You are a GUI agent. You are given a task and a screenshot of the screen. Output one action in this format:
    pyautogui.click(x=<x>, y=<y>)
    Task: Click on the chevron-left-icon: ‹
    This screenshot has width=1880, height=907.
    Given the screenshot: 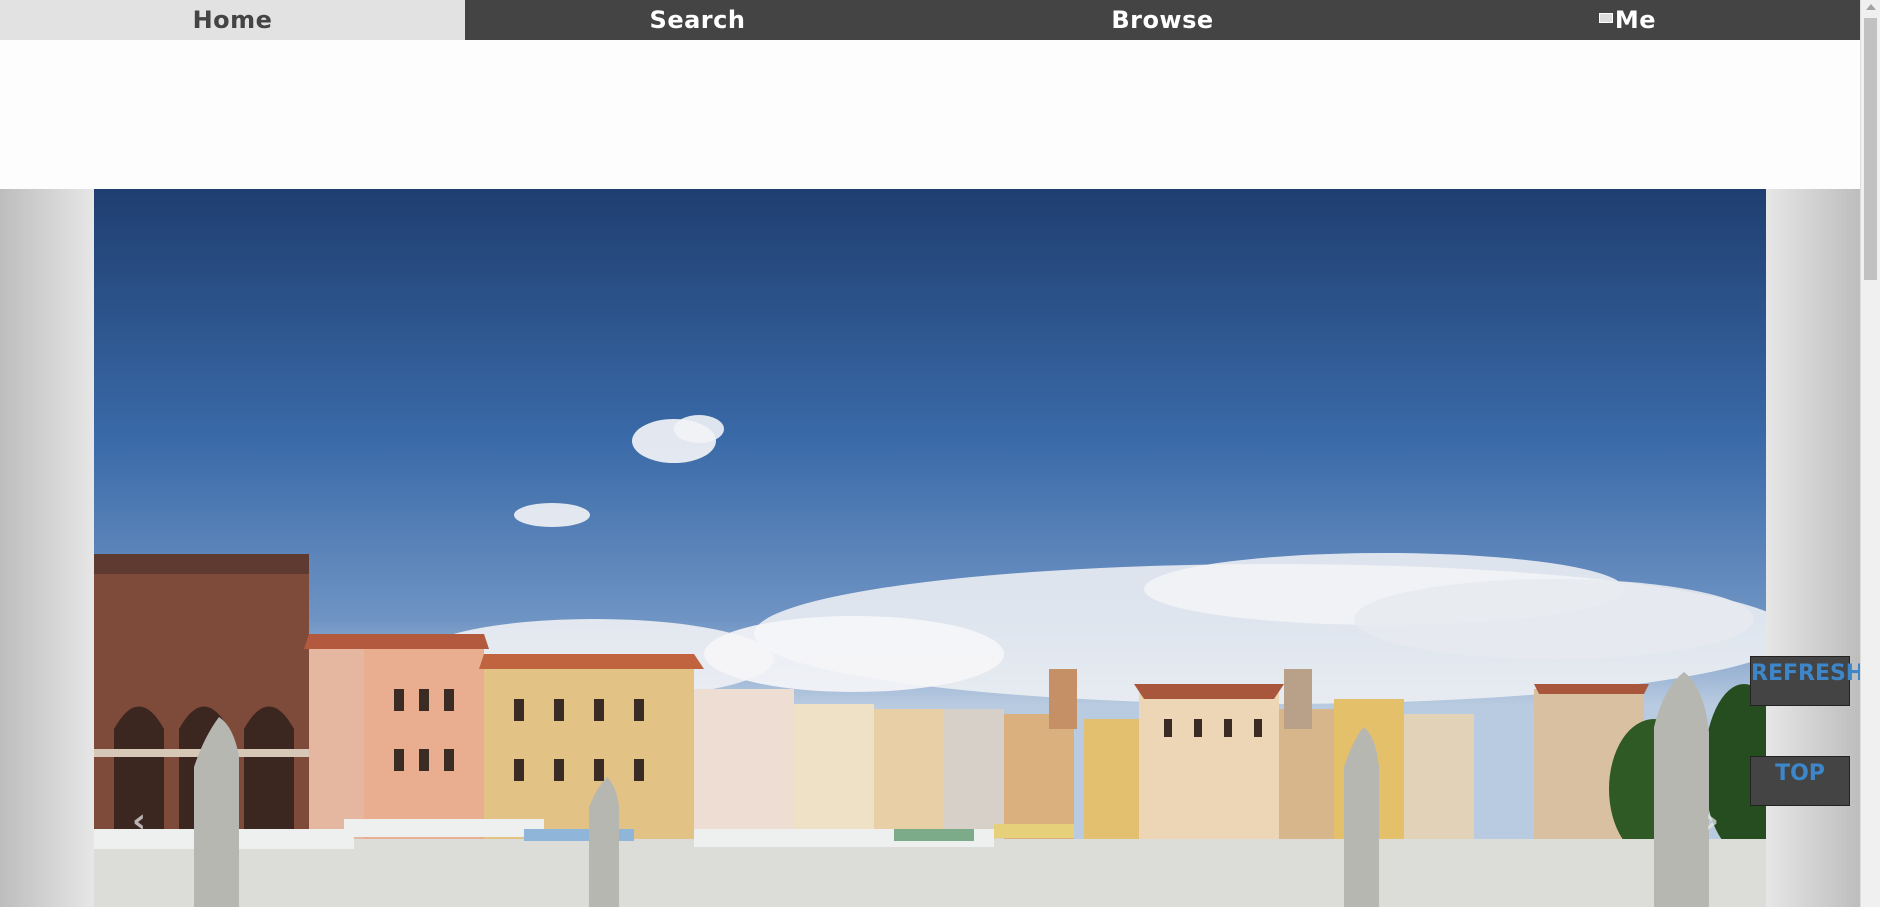 What is the action you would take?
    pyautogui.click(x=139, y=821)
    